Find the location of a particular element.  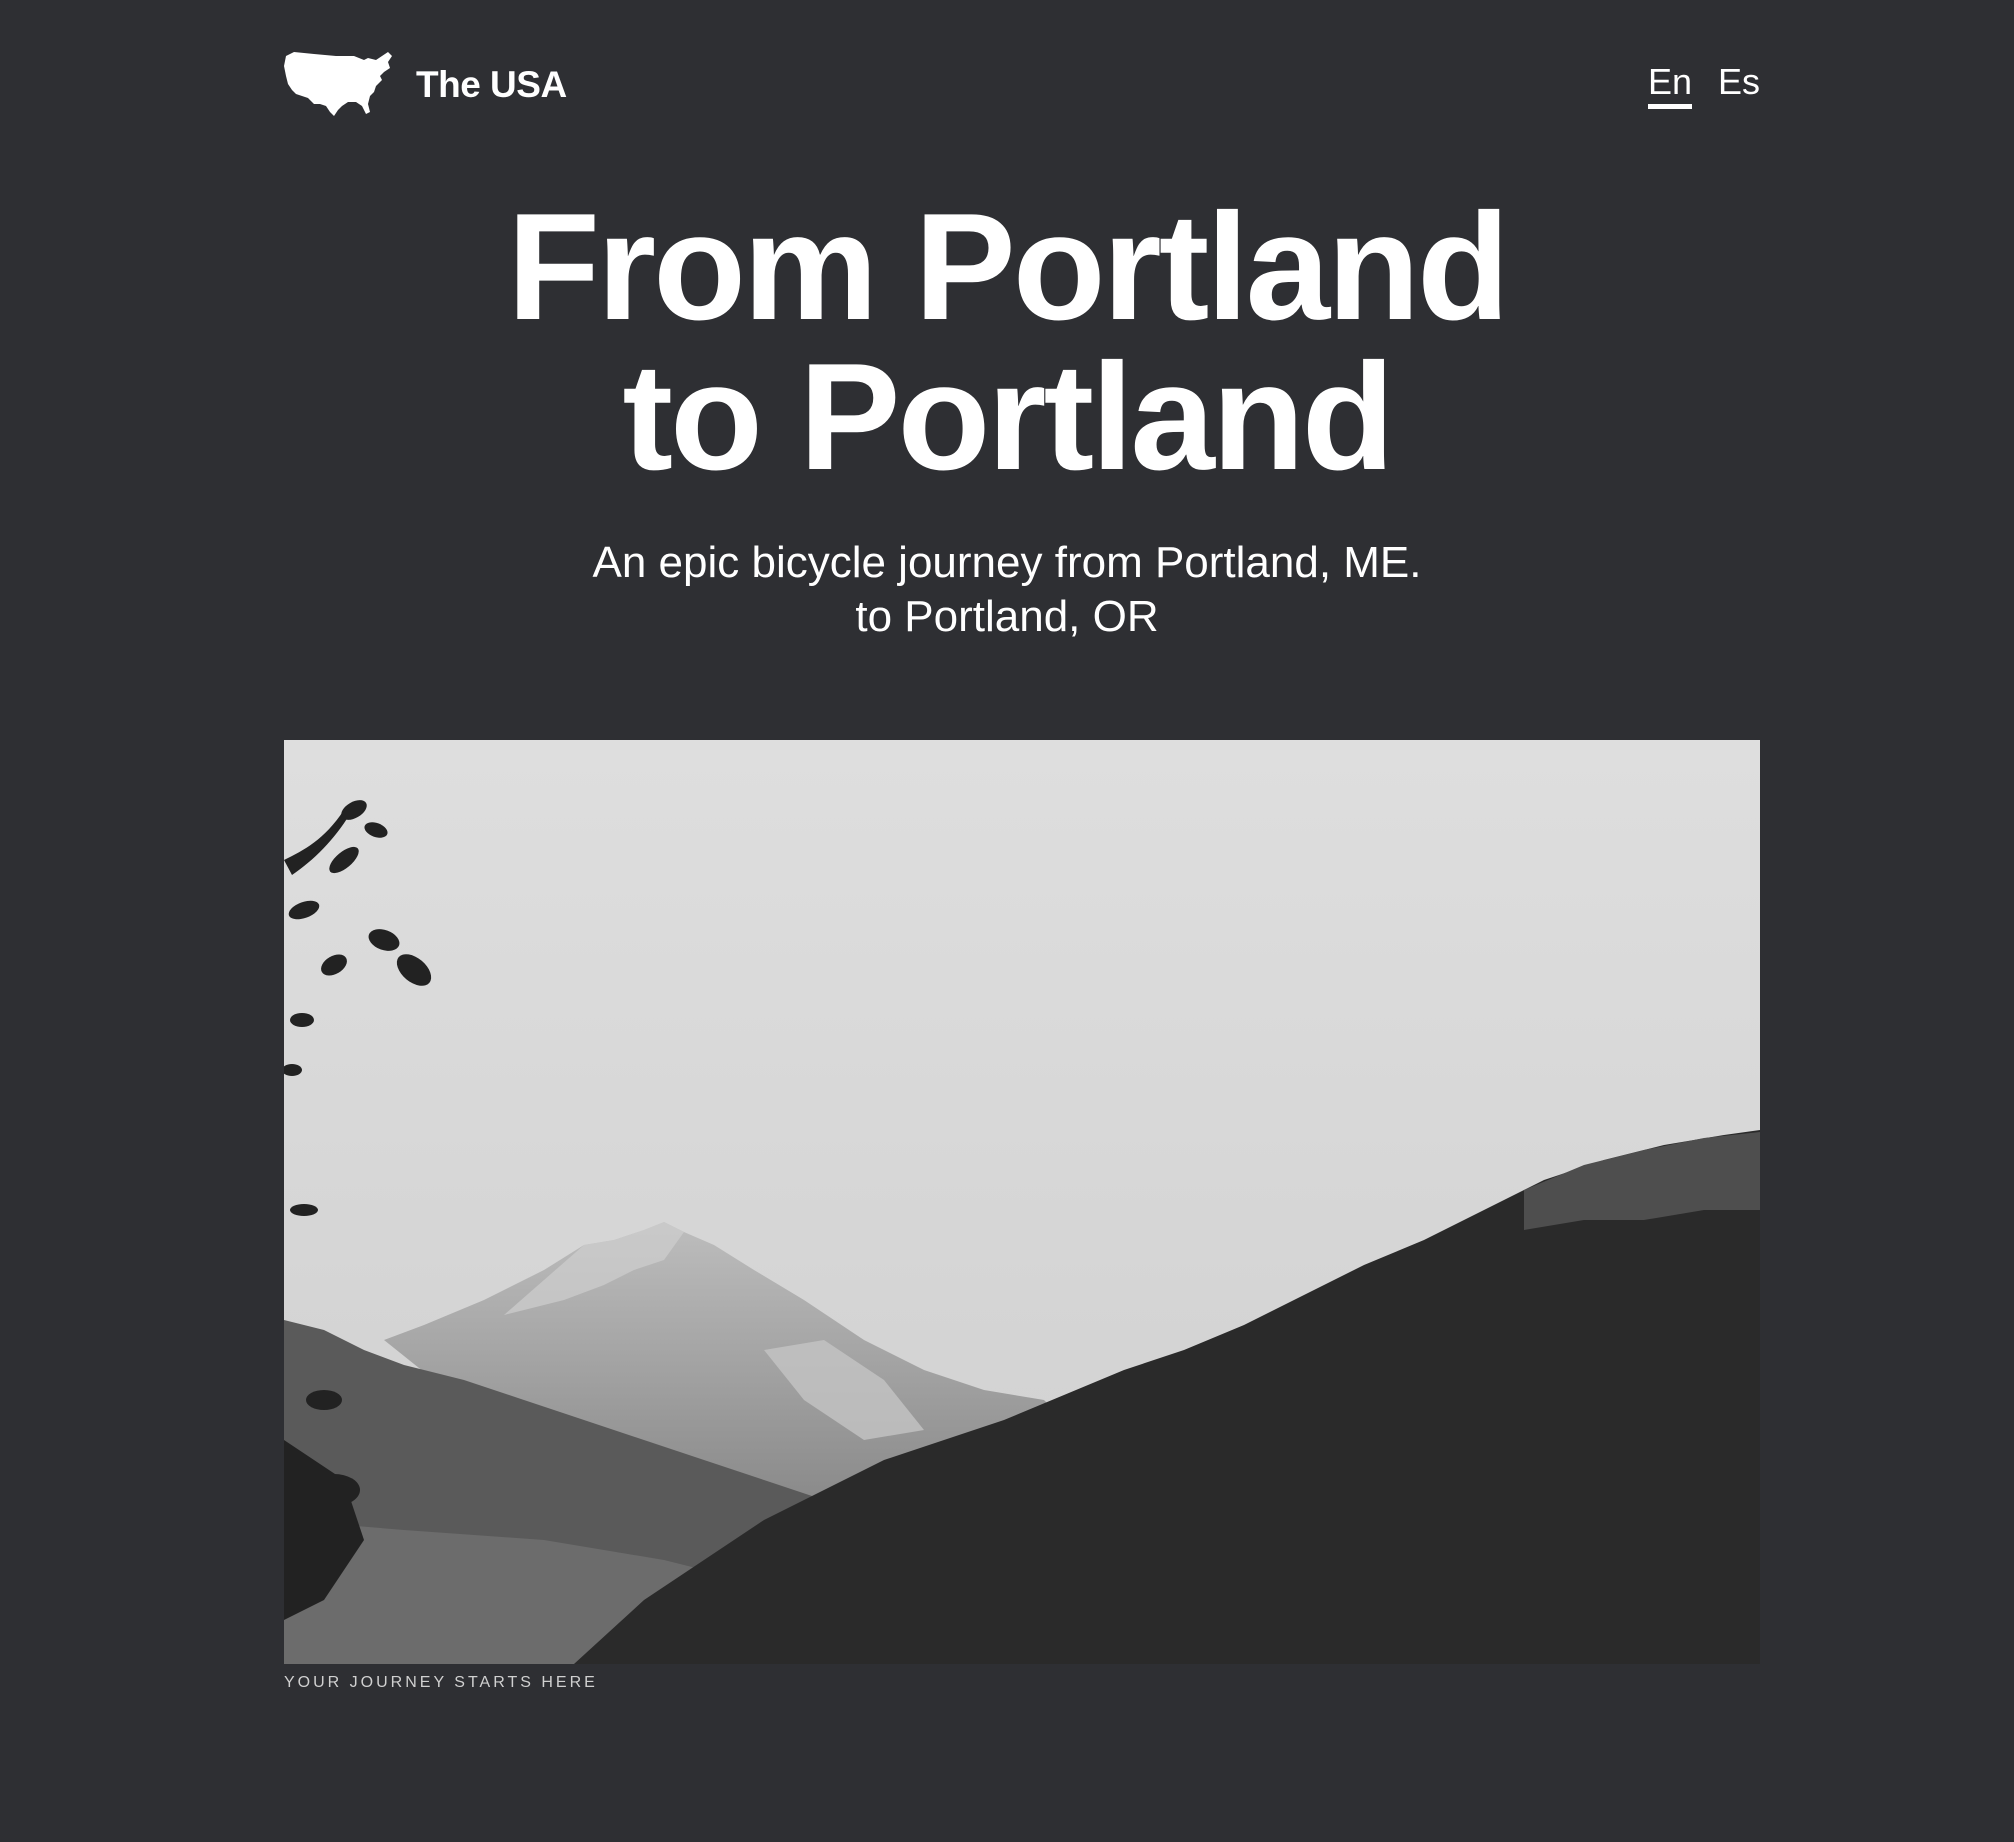

site-header: The USA En Es is located at coordinates (1022, 85).